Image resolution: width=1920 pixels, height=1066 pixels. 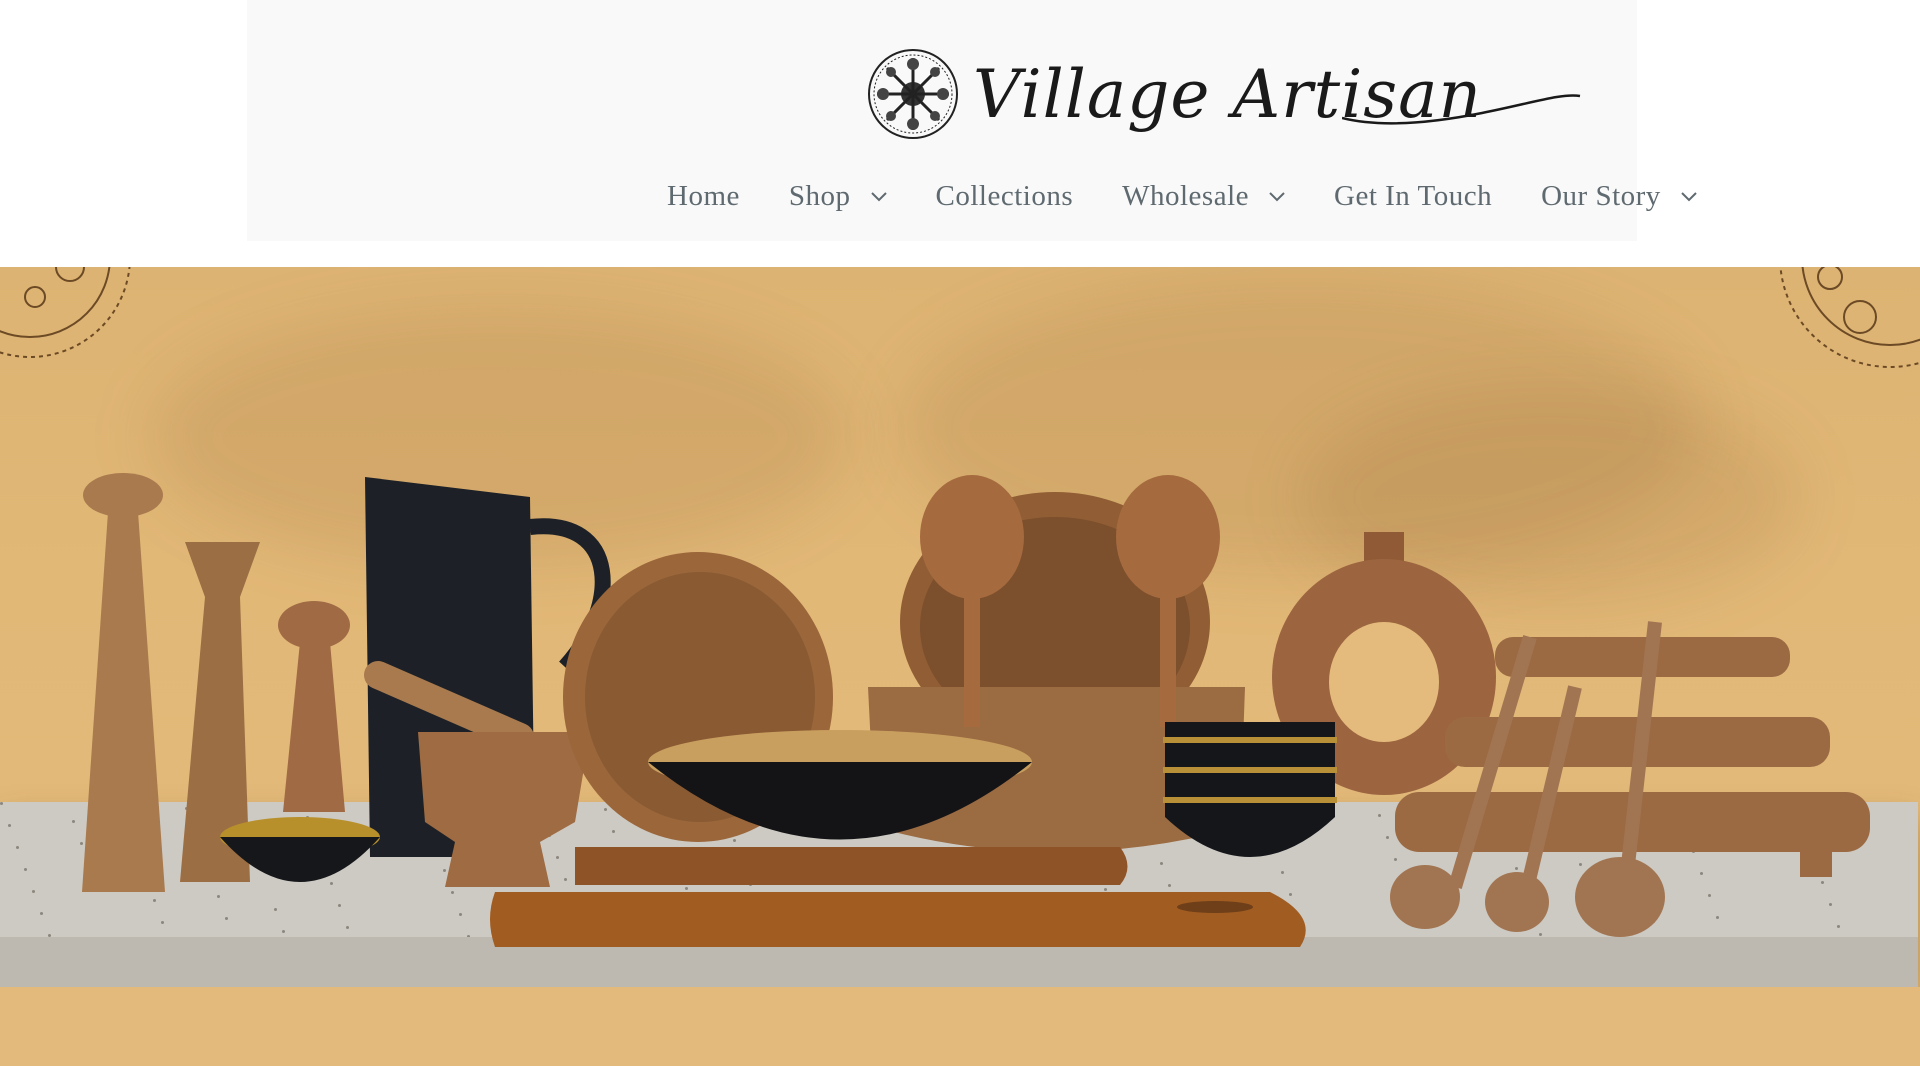 I want to click on nav-our-story: Our Story, so click(x=1619, y=196).